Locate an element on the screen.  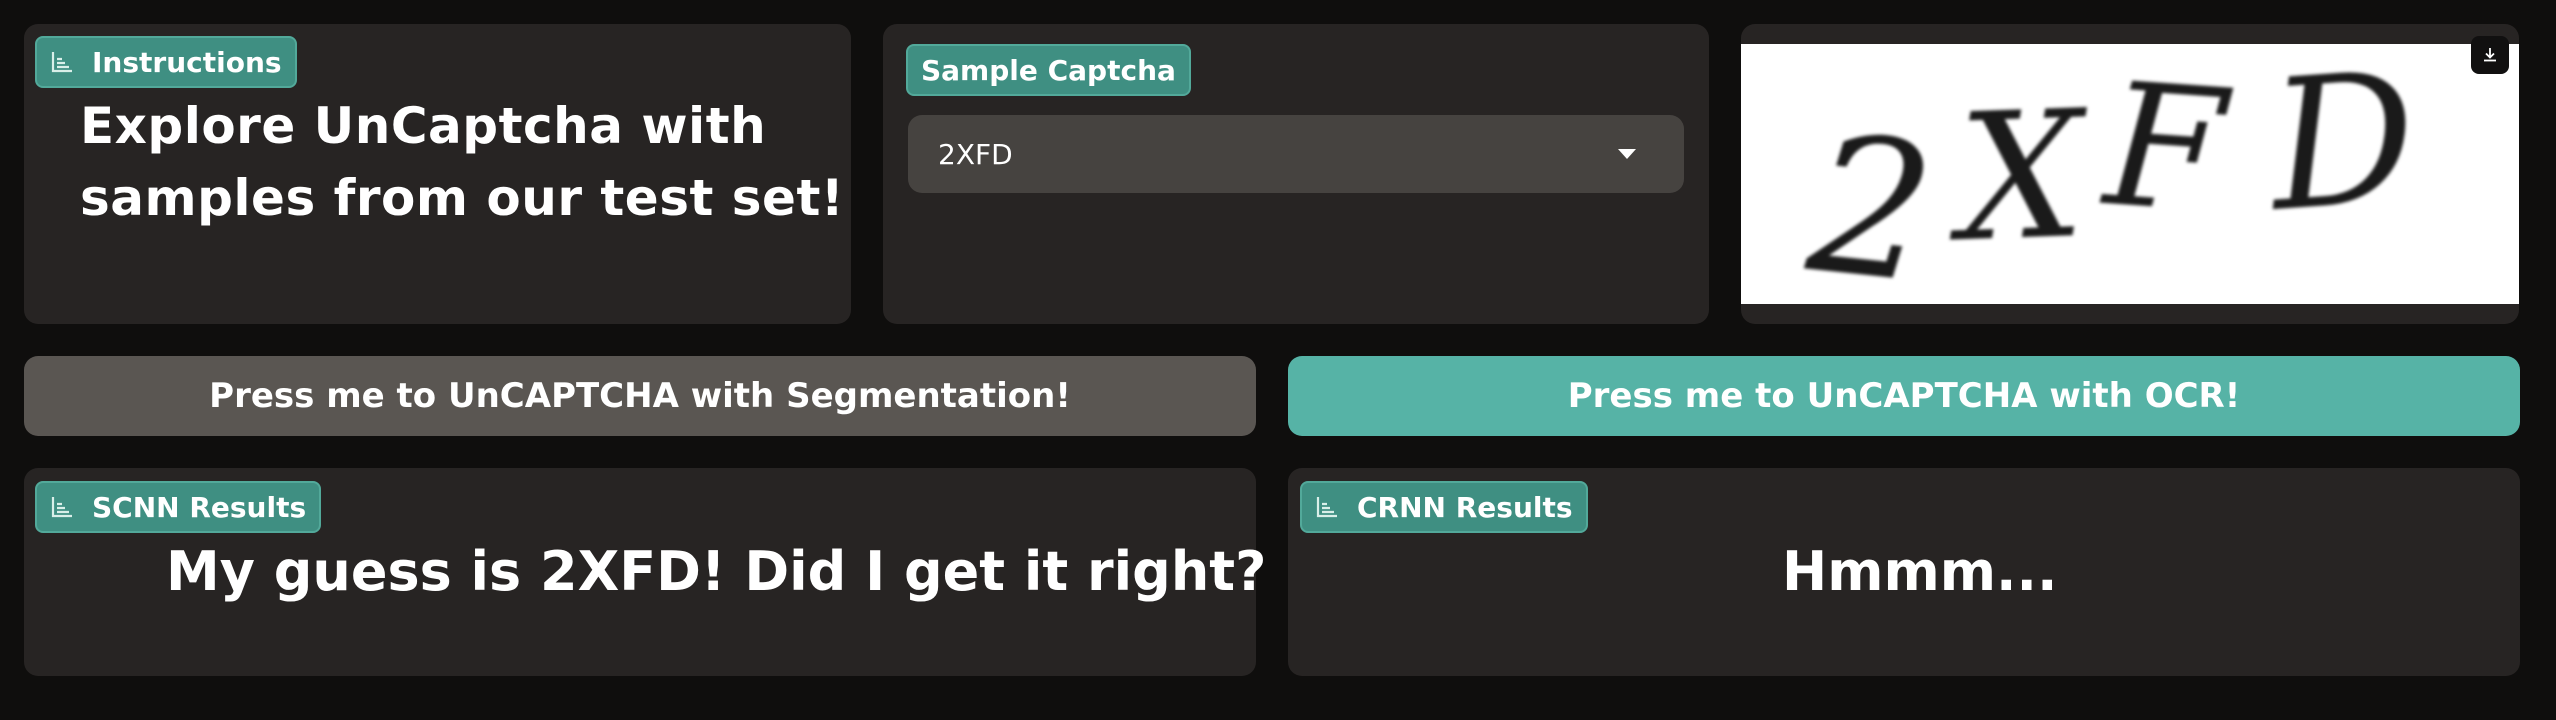
crnn-results-badge-label: CRNN Results is located at coordinates (1465, 507).